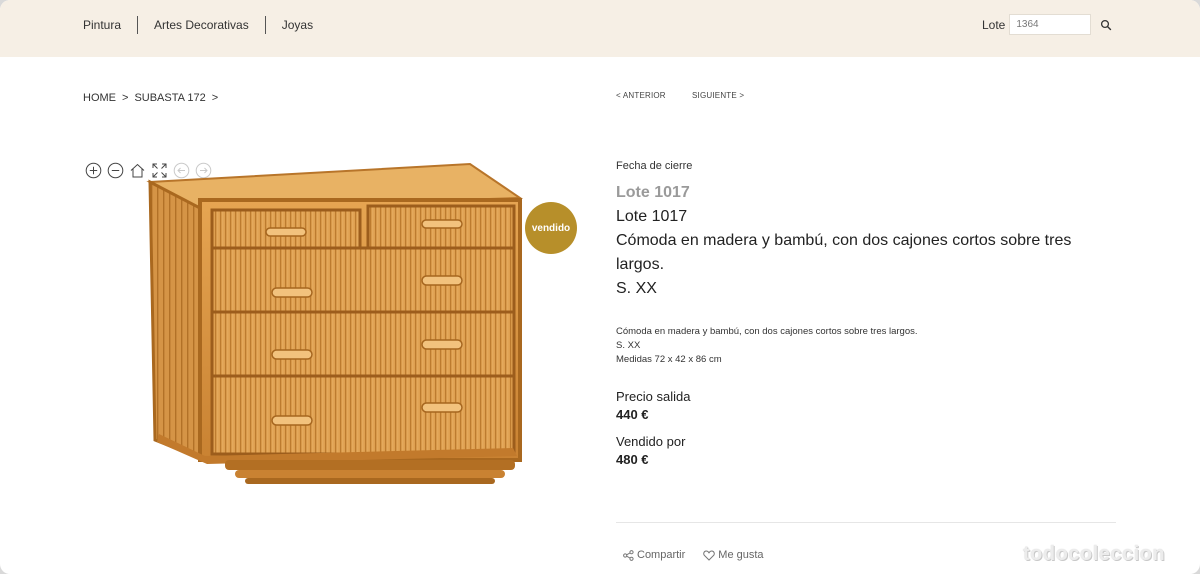  What do you see at coordinates (600, 28) in the screenshot?
I see `top-bar: Pintura Artes Decorativas Joyas Lote` at bounding box center [600, 28].